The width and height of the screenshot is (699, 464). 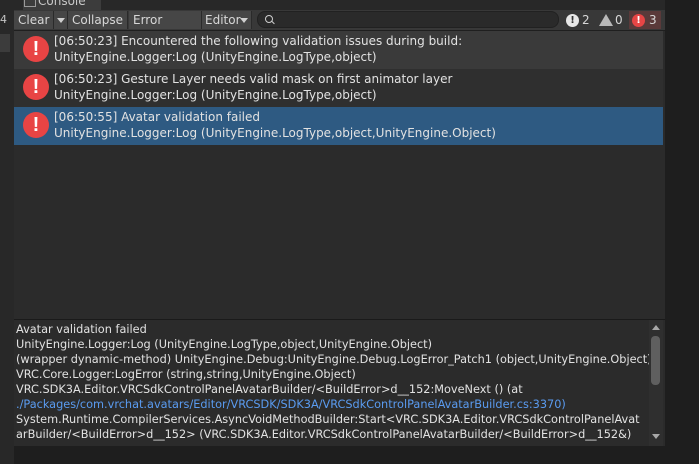 What do you see at coordinates (223, 20) in the screenshot?
I see `editor-dropdown-label: Editor` at bounding box center [223, 20].